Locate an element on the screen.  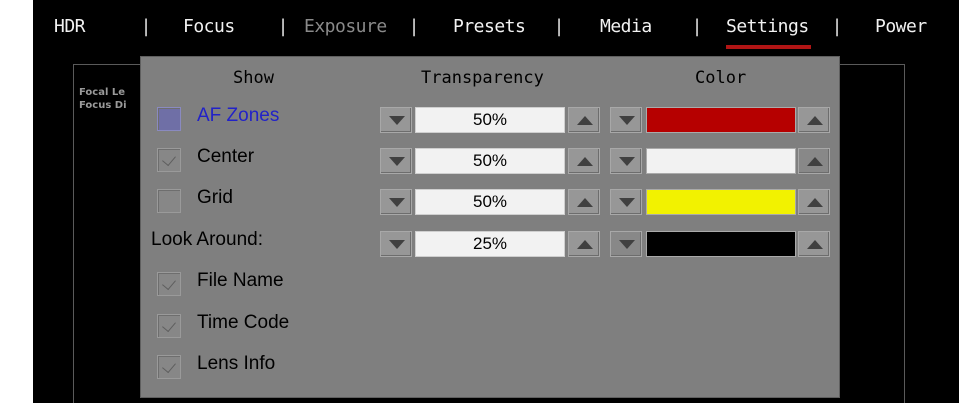
column-header-transparency: Transparency is located at coordinates (482, 78).